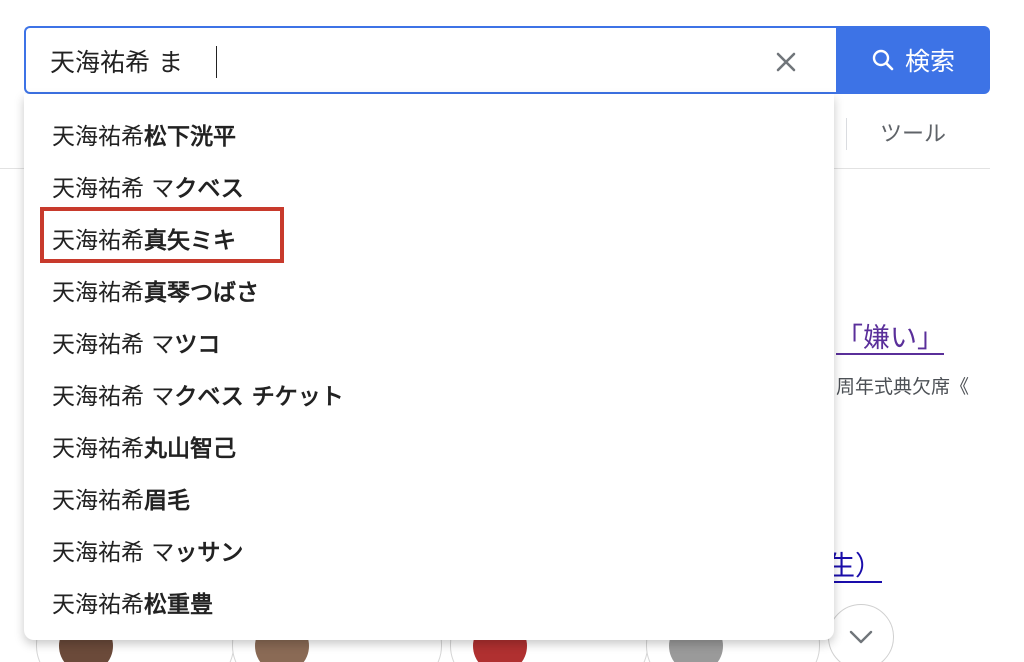 The image size is (1024, 662). Describe the element at coordinates (429, 238) in the screenshot. I see `suggestion-item: 天海祐希 真矢ミキ` at that location.